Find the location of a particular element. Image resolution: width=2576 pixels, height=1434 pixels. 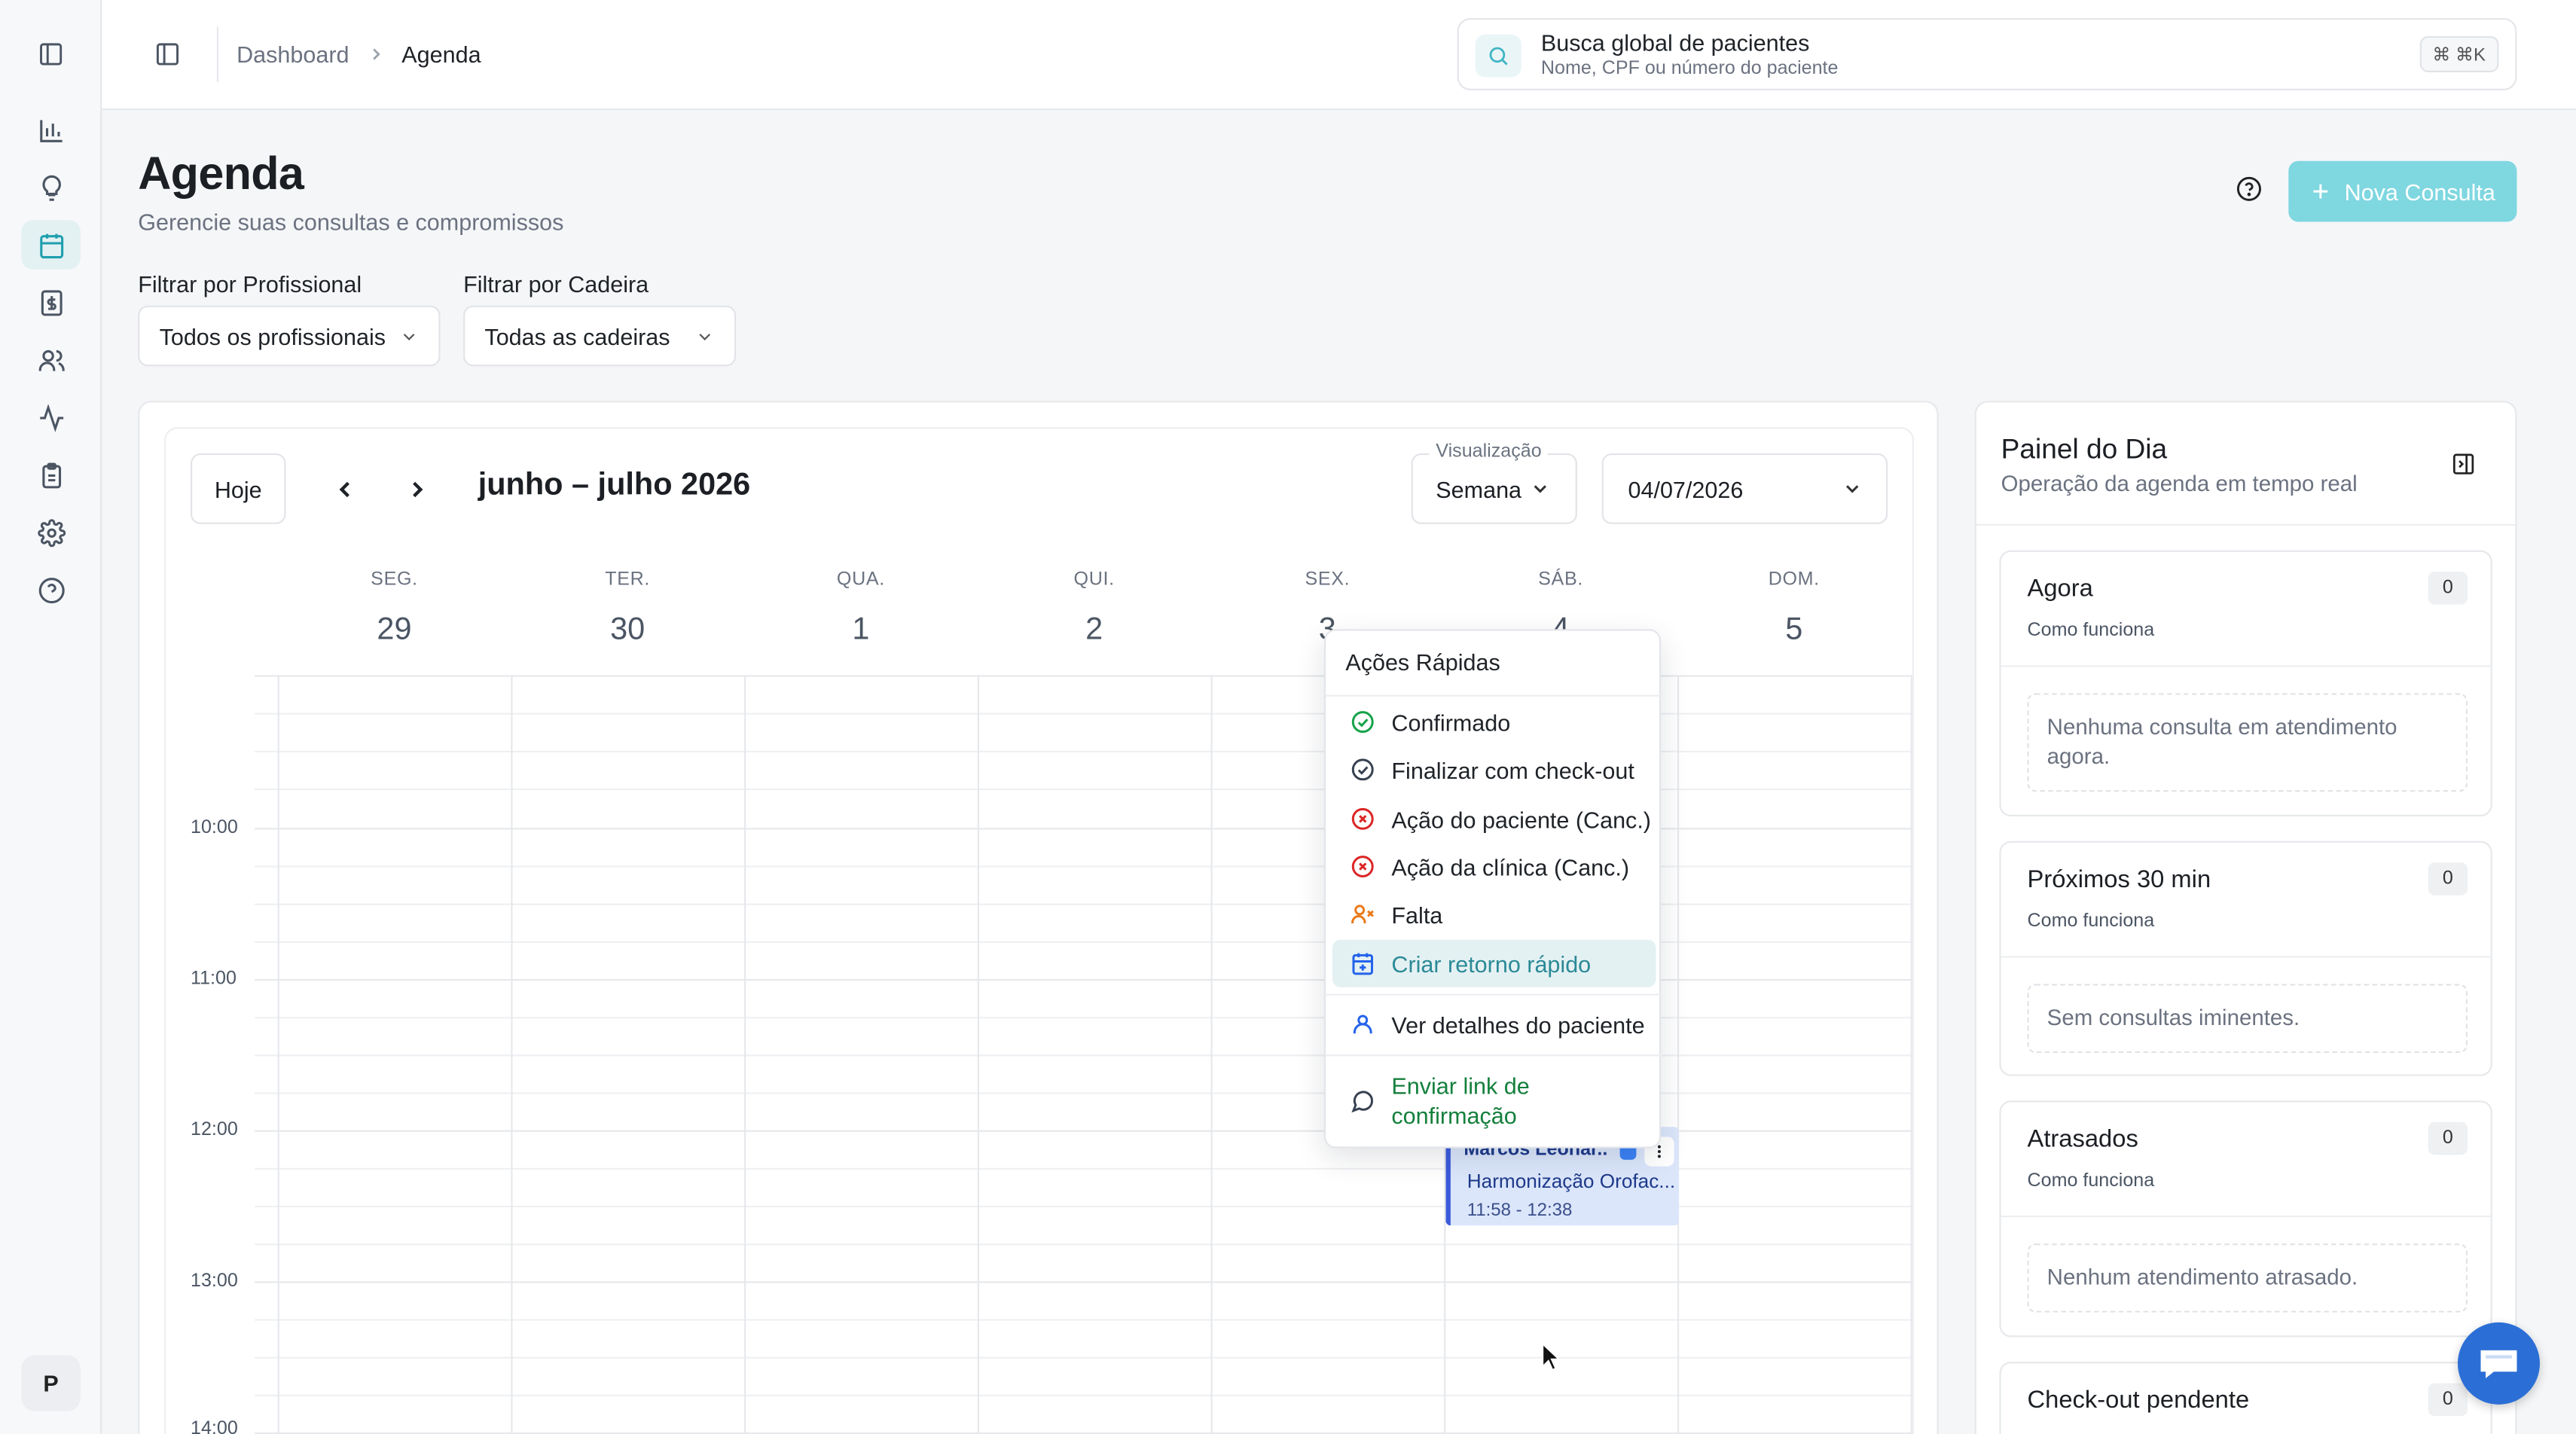

menu-item-label: Ação da clínica (Canc.) is located at coordinates (1511, 866).